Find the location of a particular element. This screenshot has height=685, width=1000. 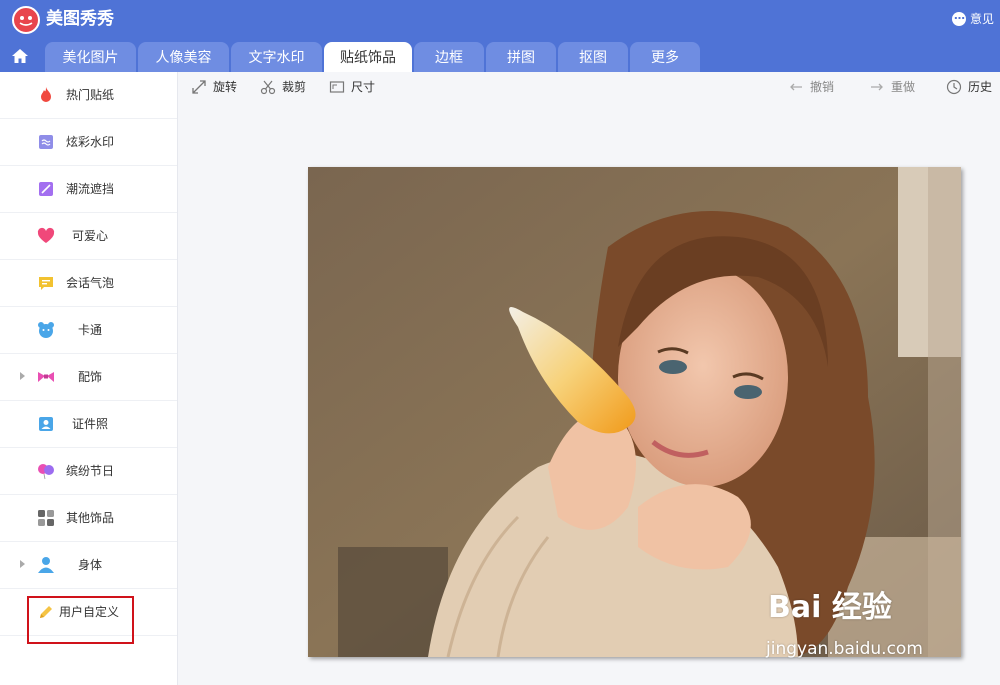

redo-button: 重做 is located at coordinates (899, 87).